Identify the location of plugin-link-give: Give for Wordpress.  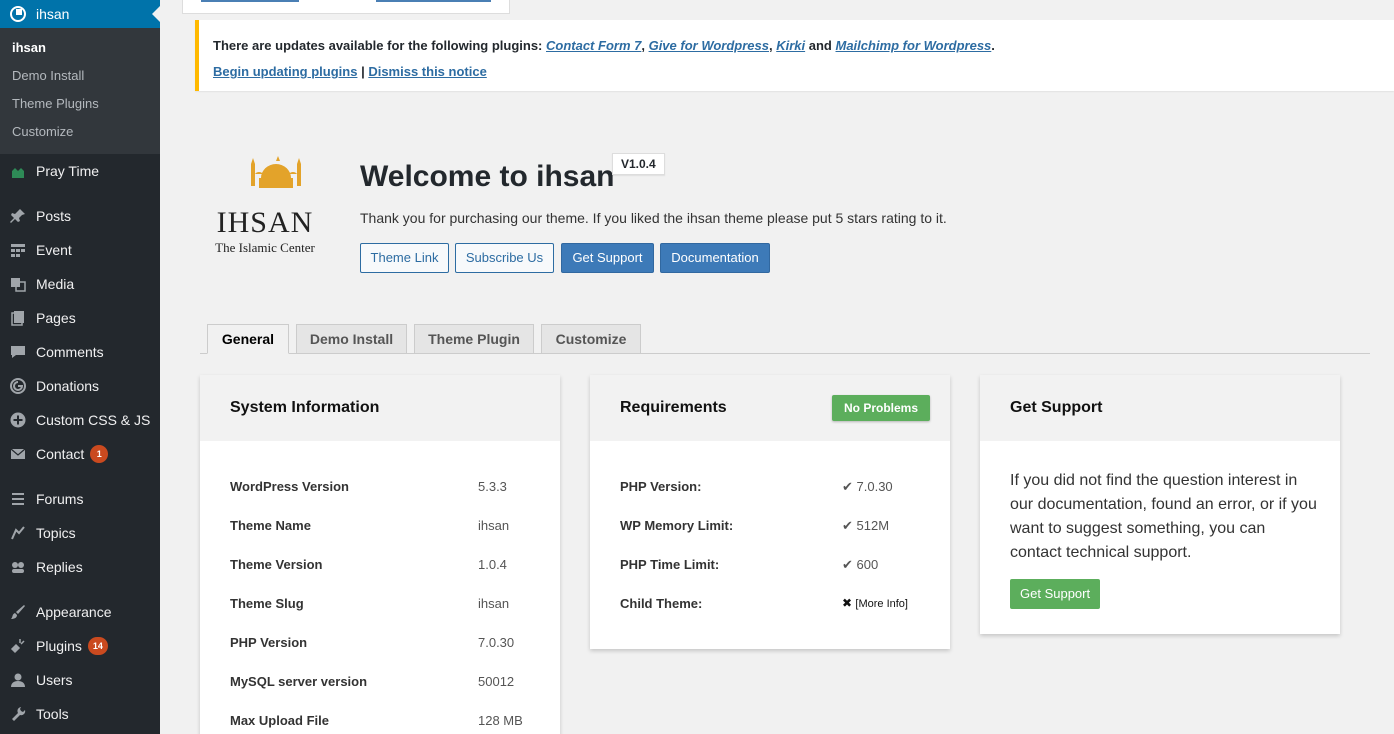
(709, 45).